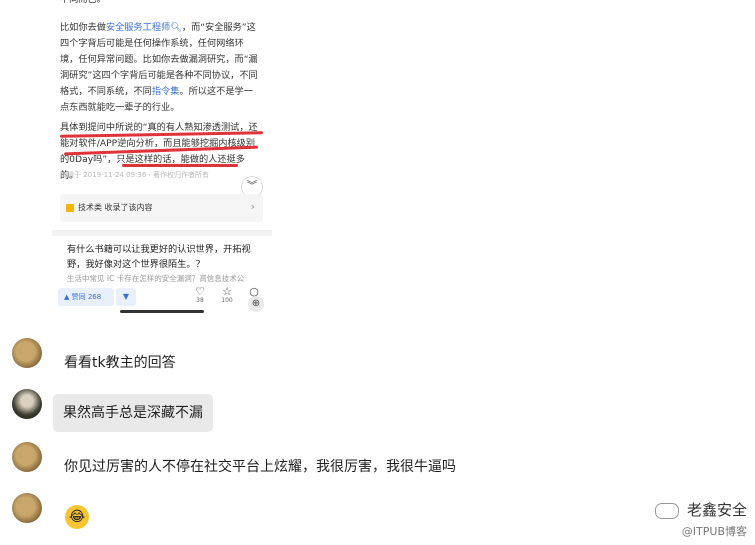  What do you see at coordinates (227, 300) in the screenshot?
I see `favorite-count: 100` at bounding box center [227, 300].